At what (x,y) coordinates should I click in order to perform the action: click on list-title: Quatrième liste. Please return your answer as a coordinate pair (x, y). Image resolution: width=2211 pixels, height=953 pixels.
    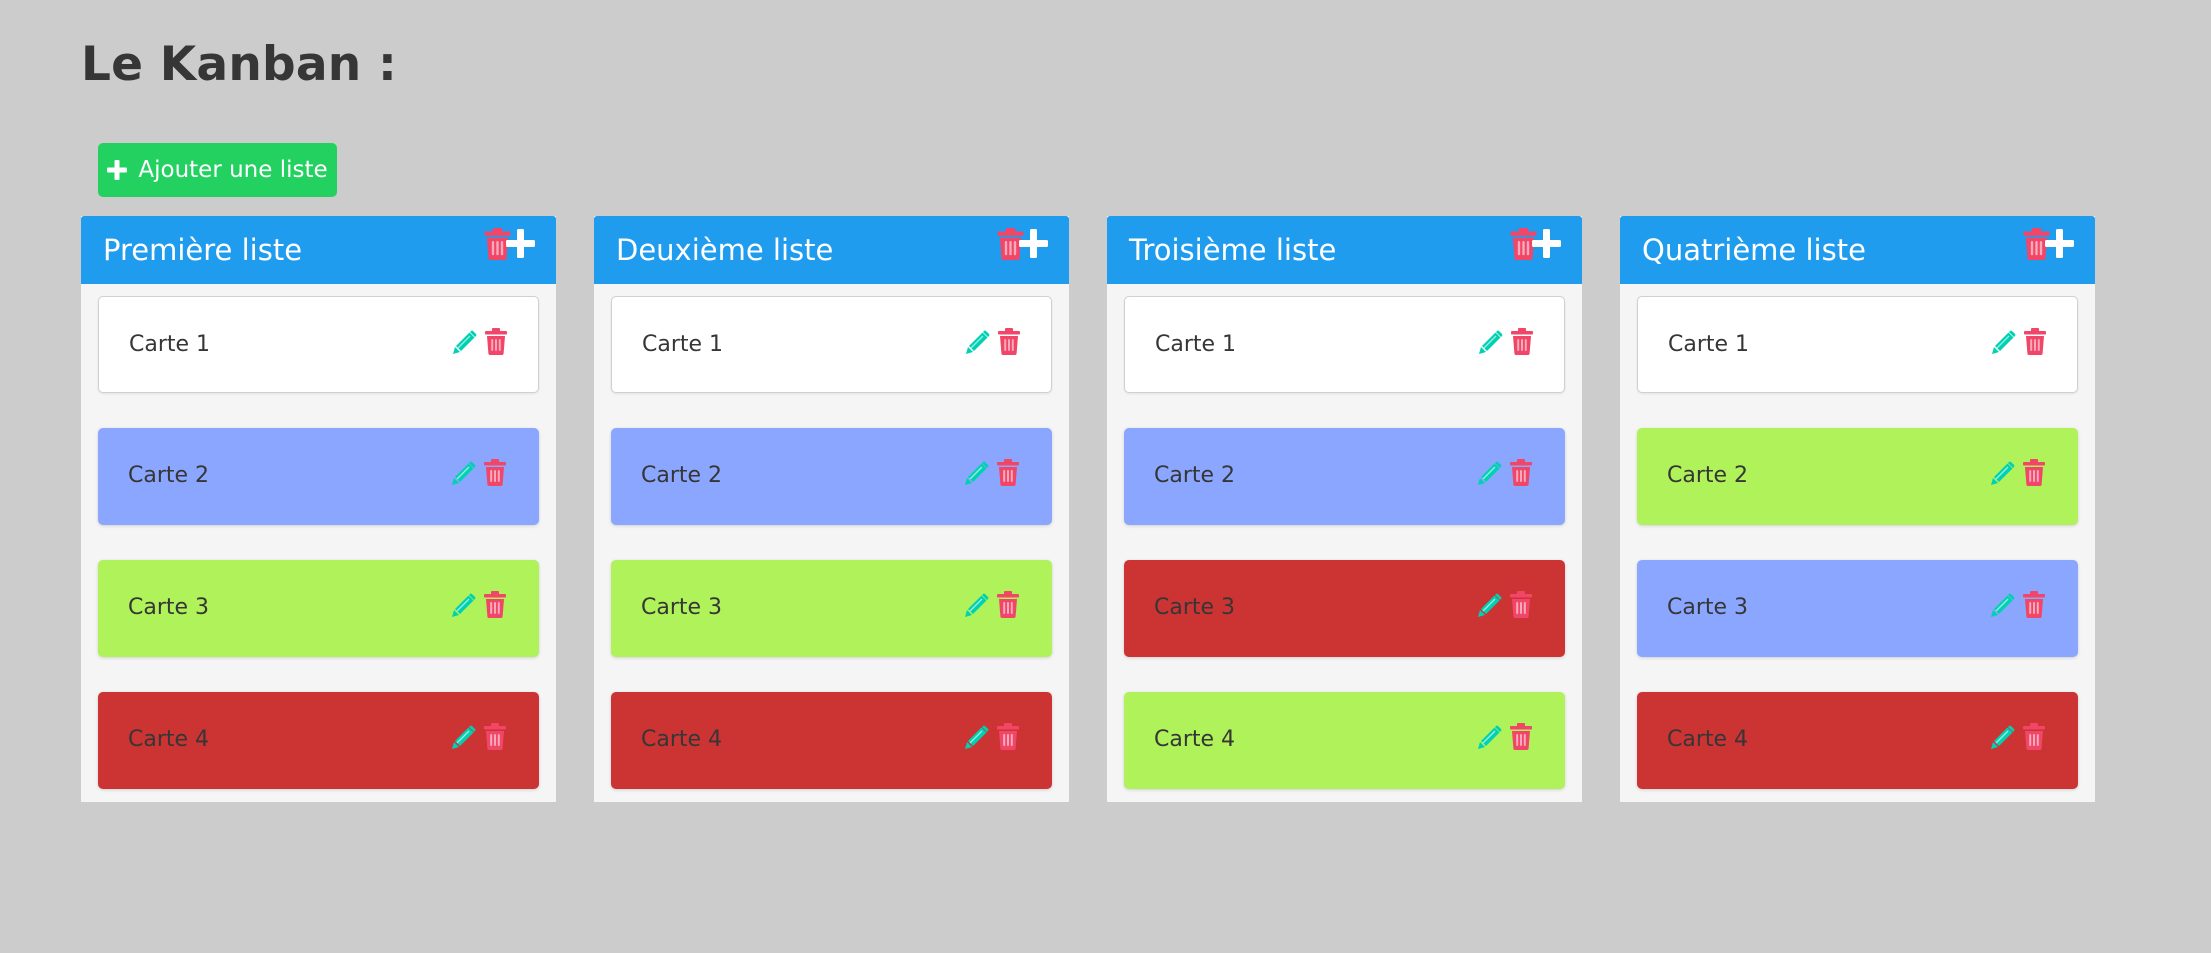
    Looking at the image, I should click on (1754, 250).